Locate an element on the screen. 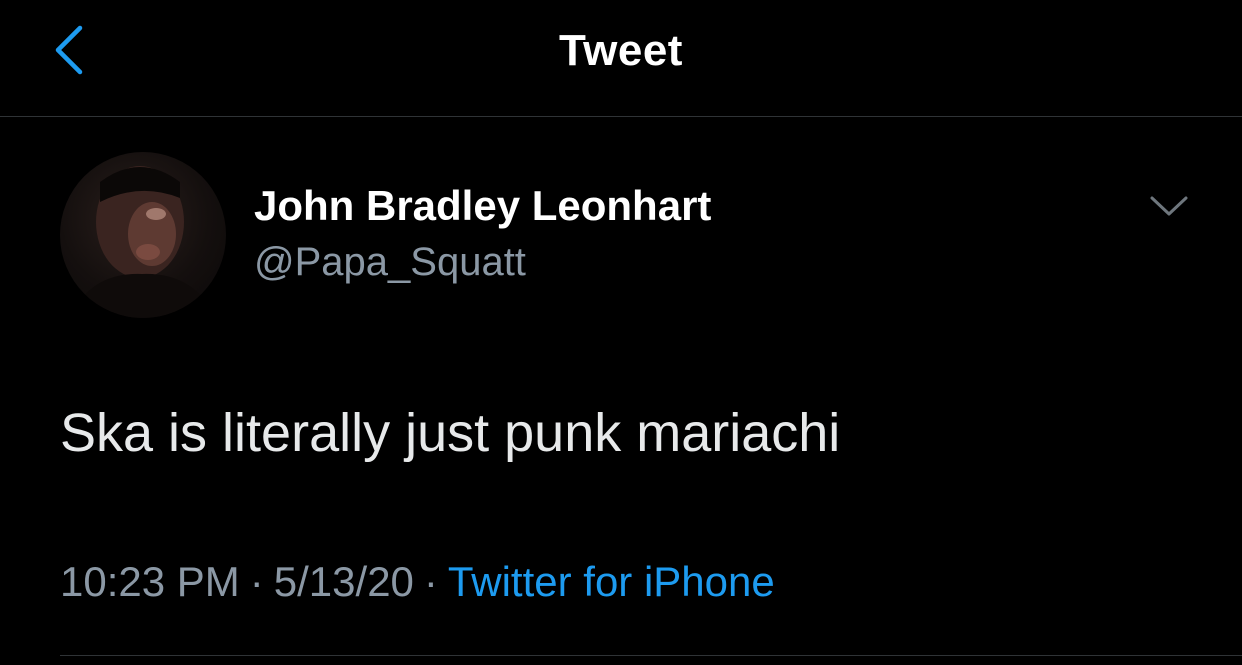 The width and height of the screenshot is (1242, 665). tweet-options-button is located at coordinates (1169, 205).